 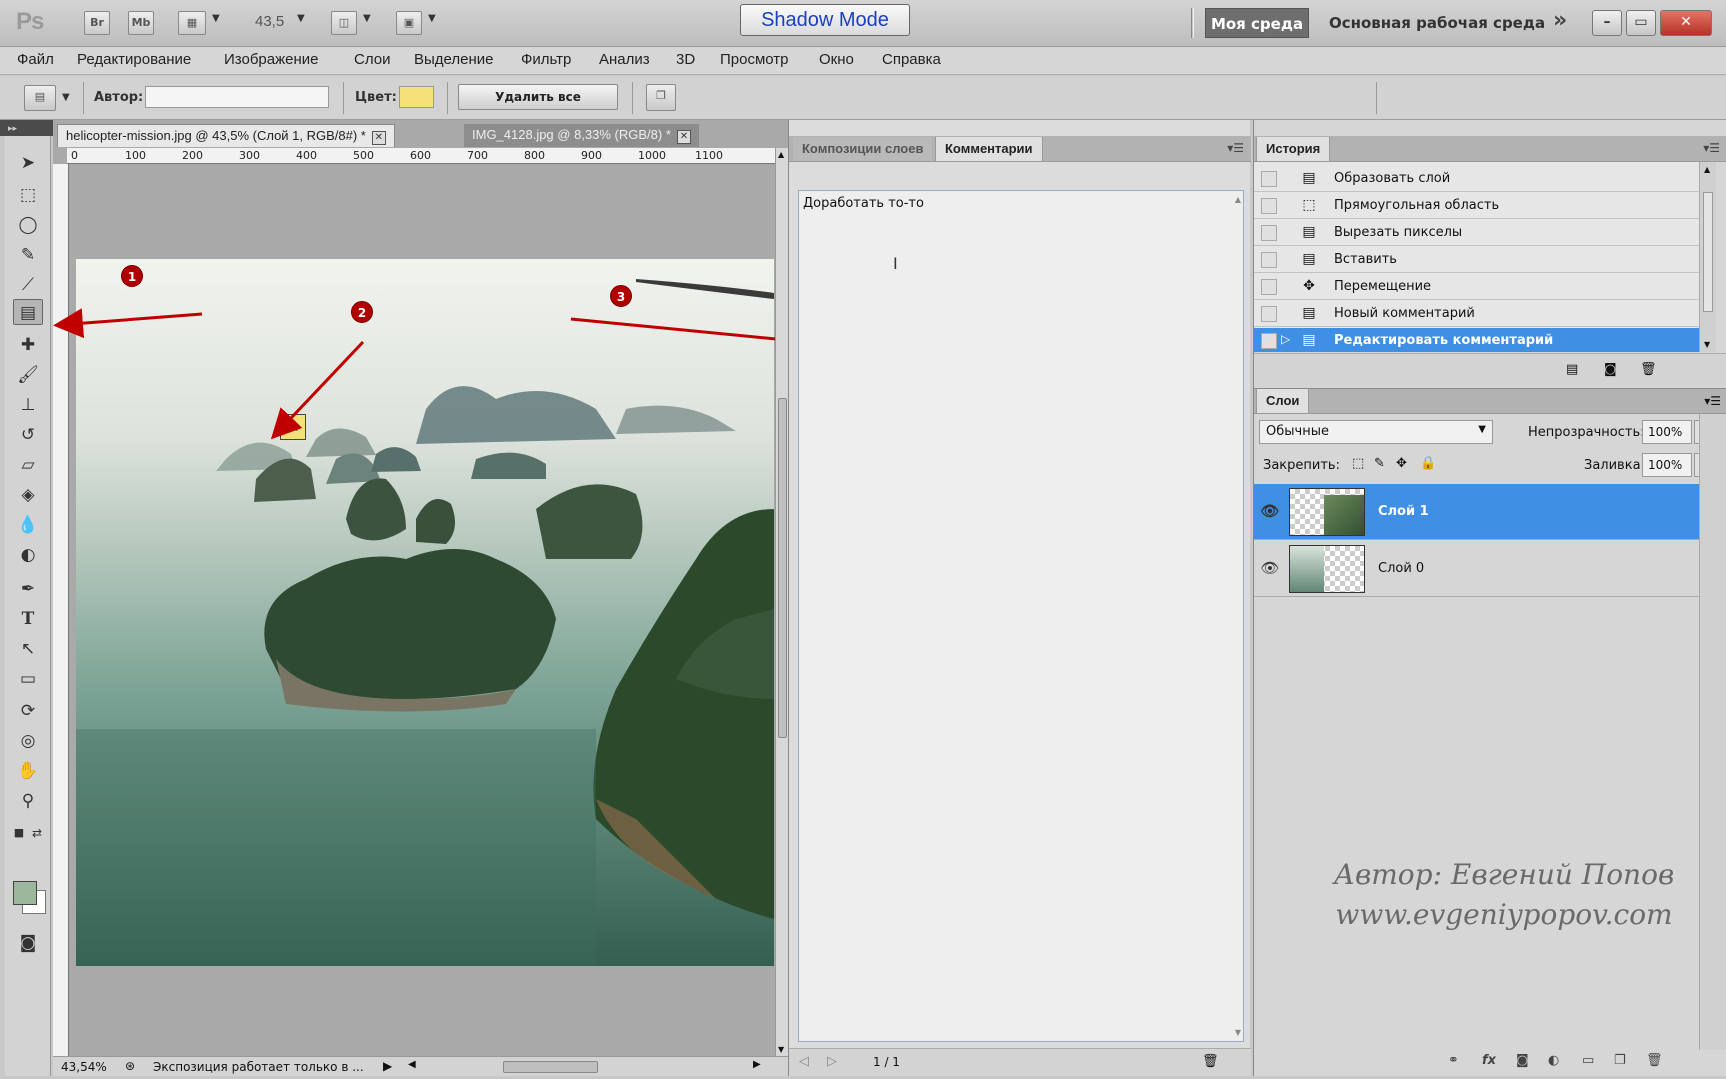 What do you see at coordinates (1476, 340) in the screenshot?
I see `history-item-active: ▷ ▤ Редактировать комментарий` at bounding box center [1476, 340].